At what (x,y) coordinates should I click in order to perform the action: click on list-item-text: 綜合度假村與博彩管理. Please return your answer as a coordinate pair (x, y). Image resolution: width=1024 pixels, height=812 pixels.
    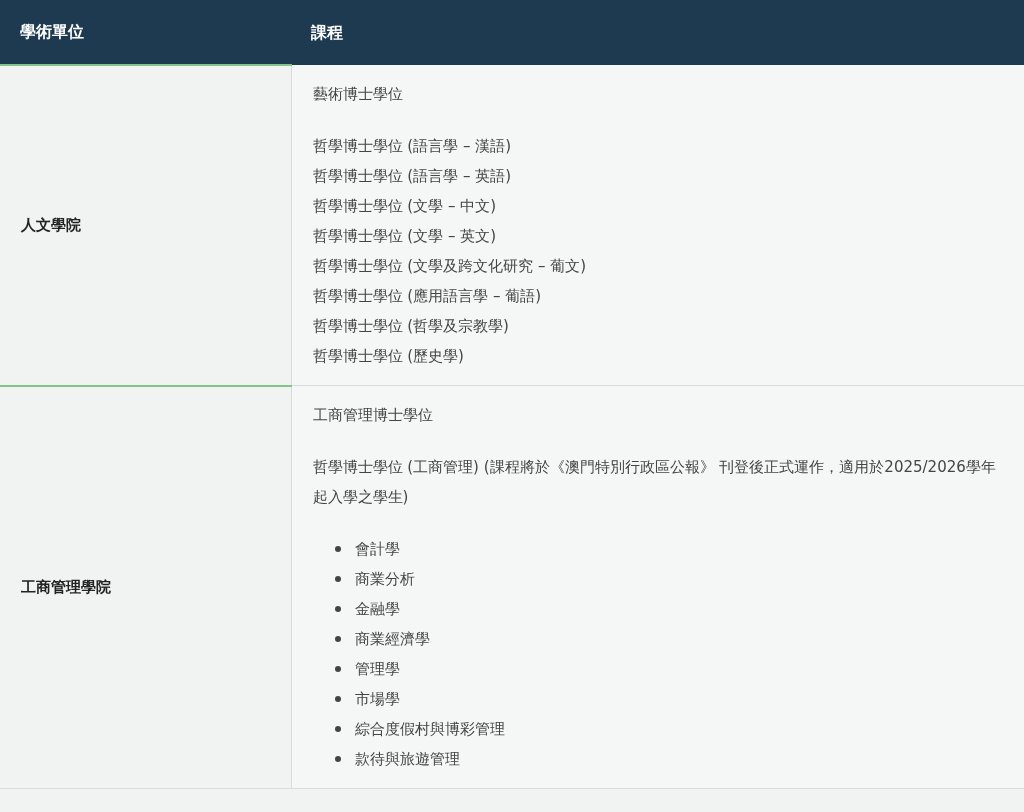
    Looking at the image, I should click on (429, 729).